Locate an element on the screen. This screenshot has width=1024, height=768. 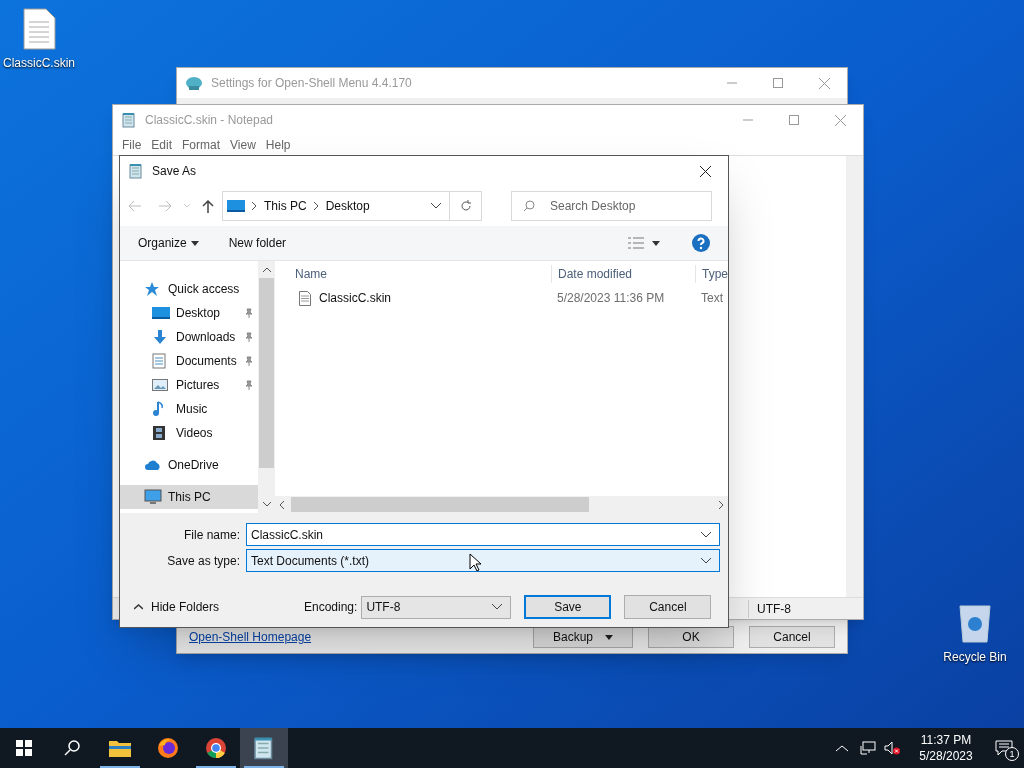
nav-item: Quick access is located at coordinates (189, 289).